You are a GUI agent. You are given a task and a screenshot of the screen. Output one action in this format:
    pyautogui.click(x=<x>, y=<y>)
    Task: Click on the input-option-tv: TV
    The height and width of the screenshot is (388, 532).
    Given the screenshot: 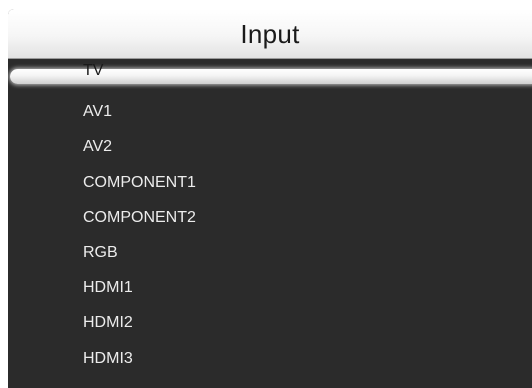 What is the action you would take?
    pyautogui.click(x=270, y=76)
    